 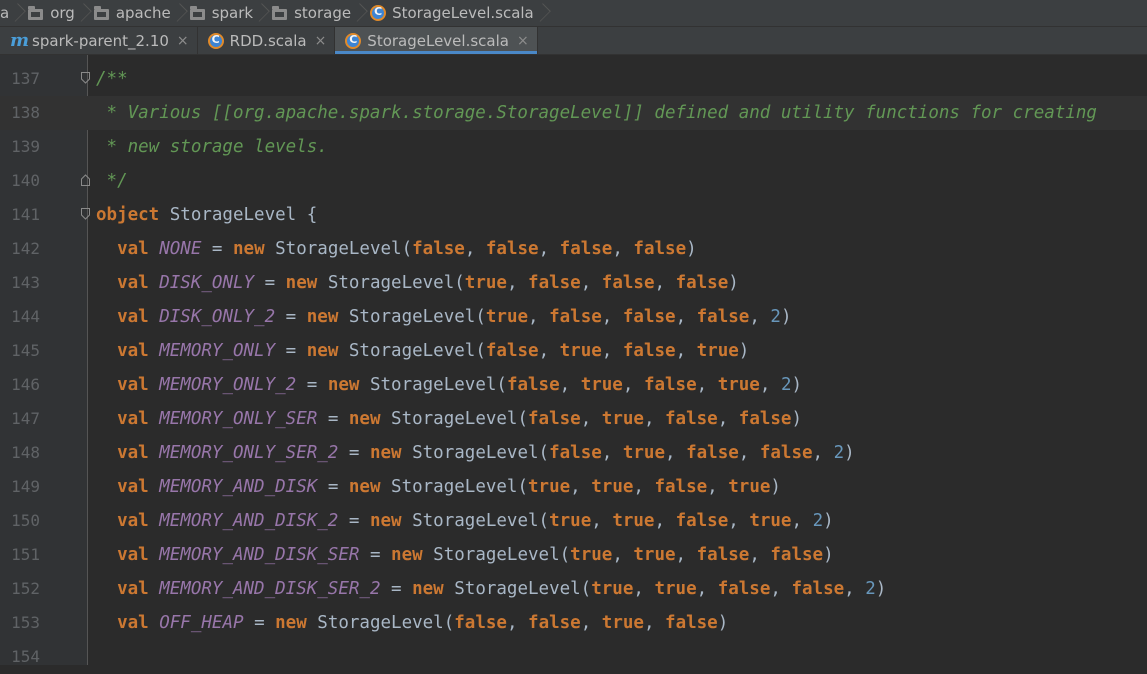 What do you see at coordinates (25, 180) in the screenshot?
I see `line-number: 140` at bounding box center [25, 180].